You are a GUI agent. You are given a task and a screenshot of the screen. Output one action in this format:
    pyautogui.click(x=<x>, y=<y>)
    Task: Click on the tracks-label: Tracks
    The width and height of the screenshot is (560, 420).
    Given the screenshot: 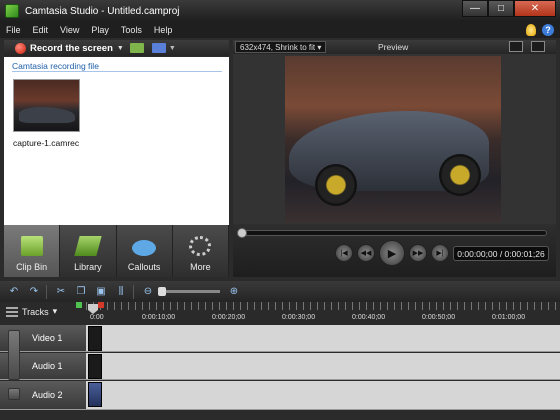 What is the action you would take?
    pyautogui.click(x=35, y=311)
    